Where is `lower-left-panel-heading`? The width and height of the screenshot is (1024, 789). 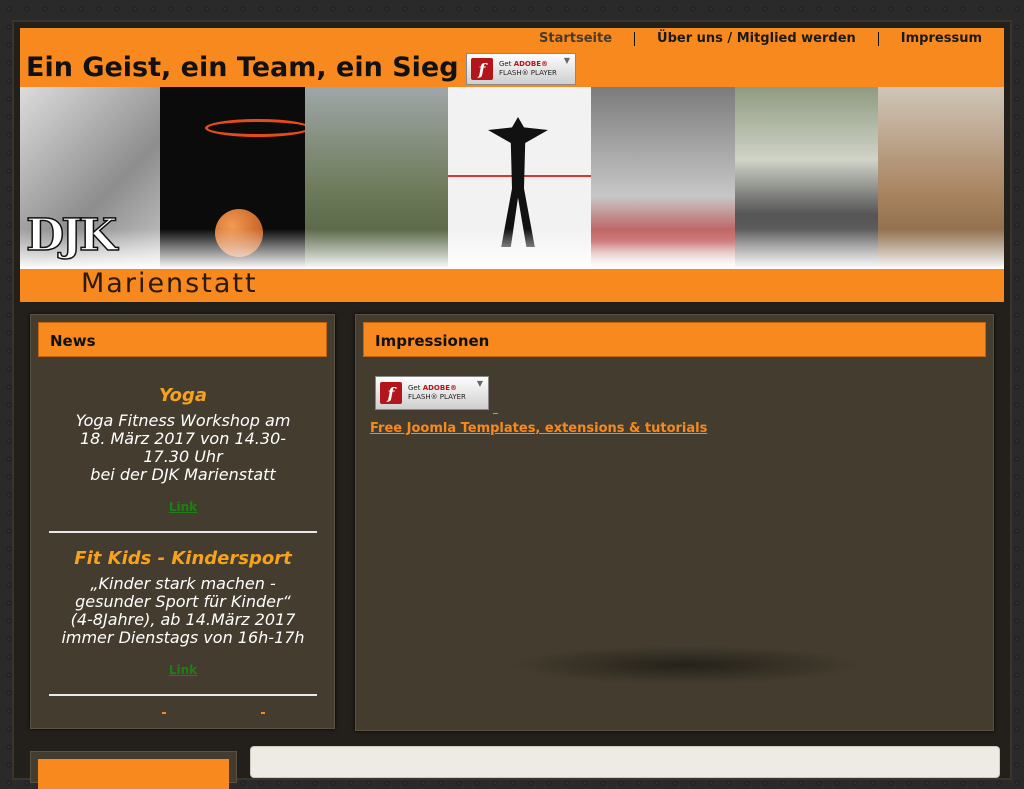
lower-left-panel-heading is located at coordinates (133, 774).